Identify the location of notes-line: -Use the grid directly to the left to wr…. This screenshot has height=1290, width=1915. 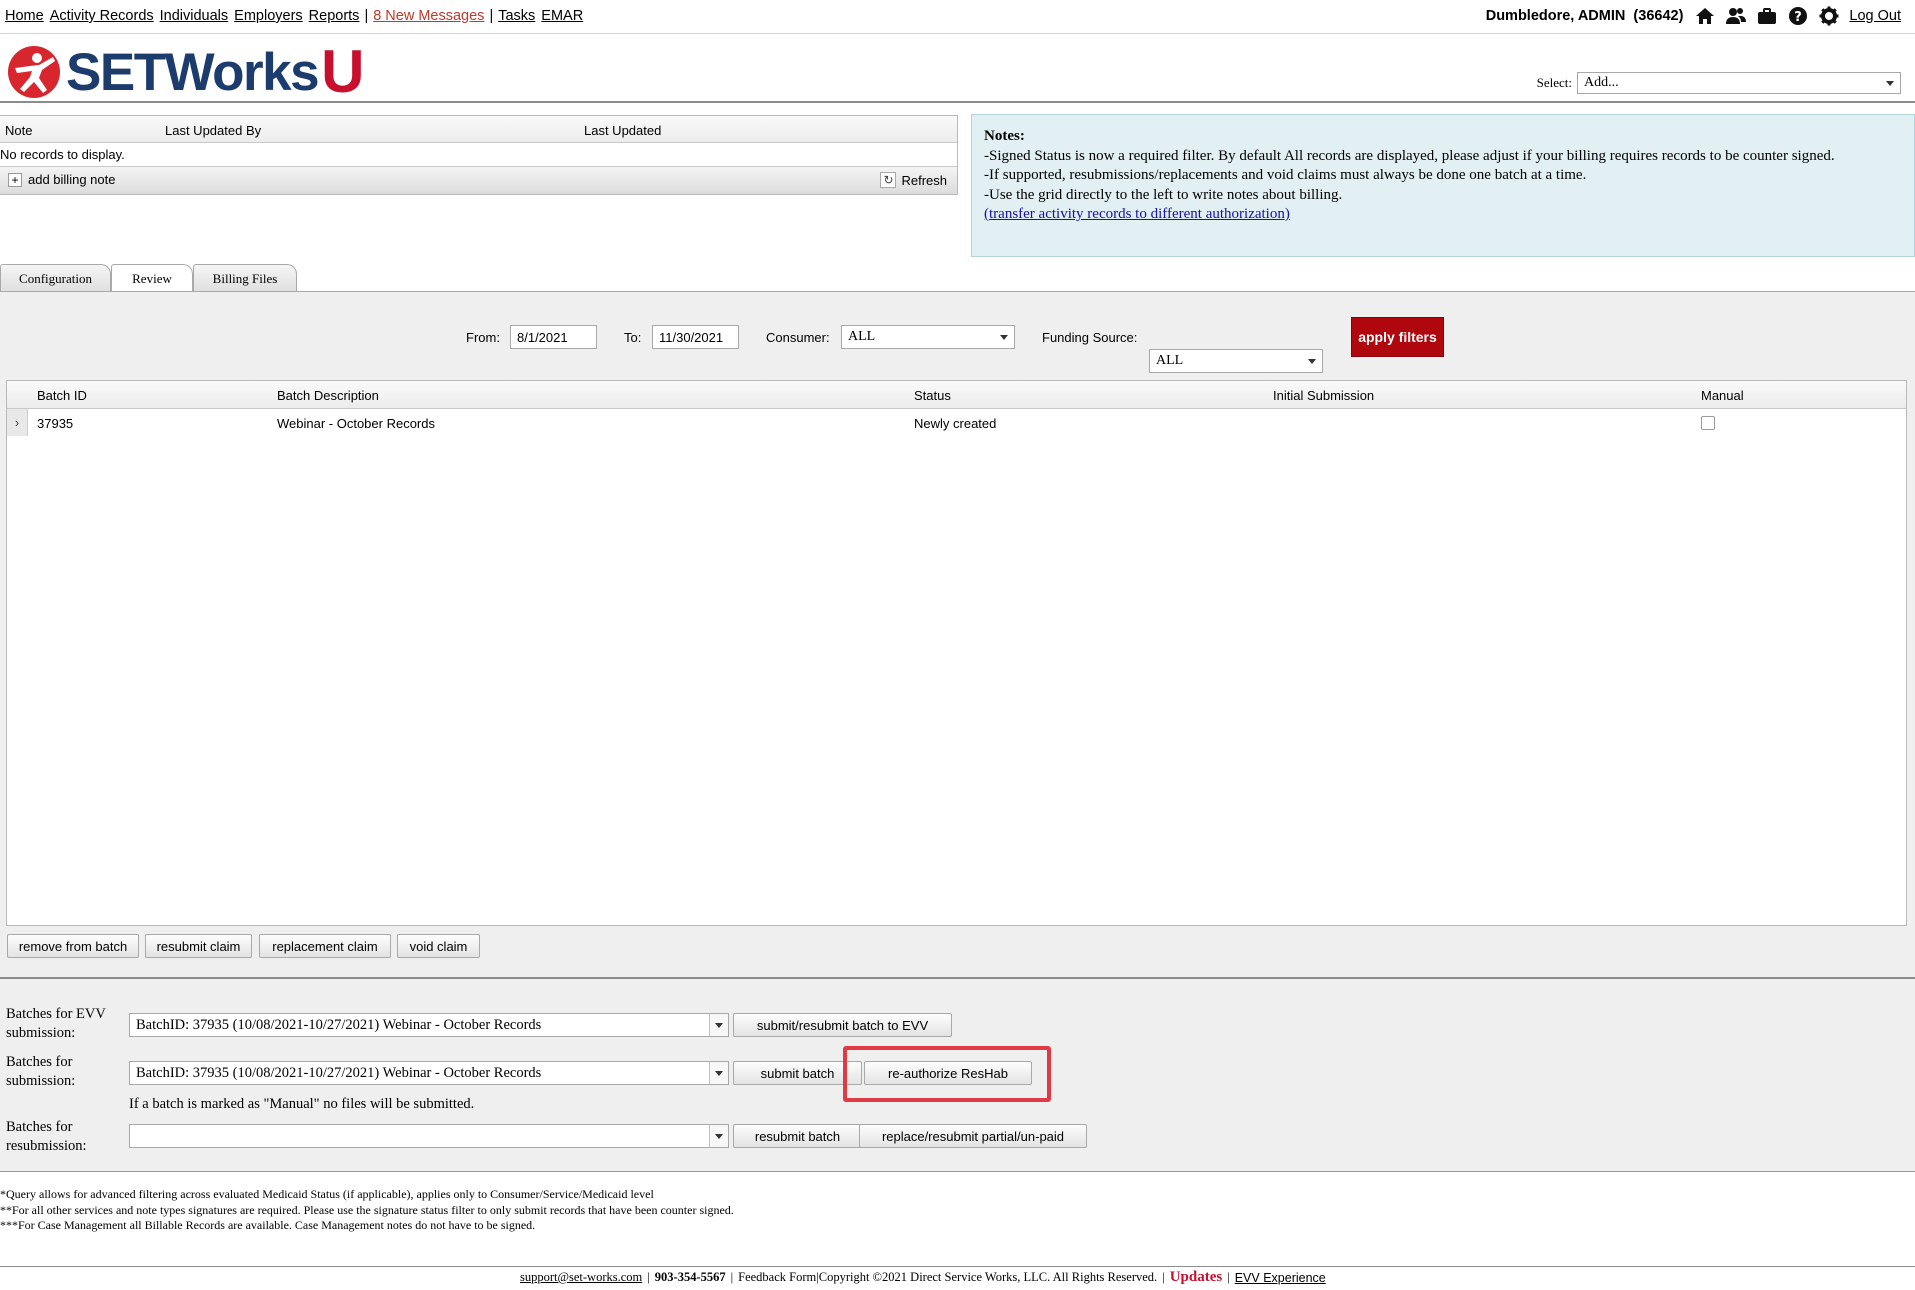
(1163, 194).